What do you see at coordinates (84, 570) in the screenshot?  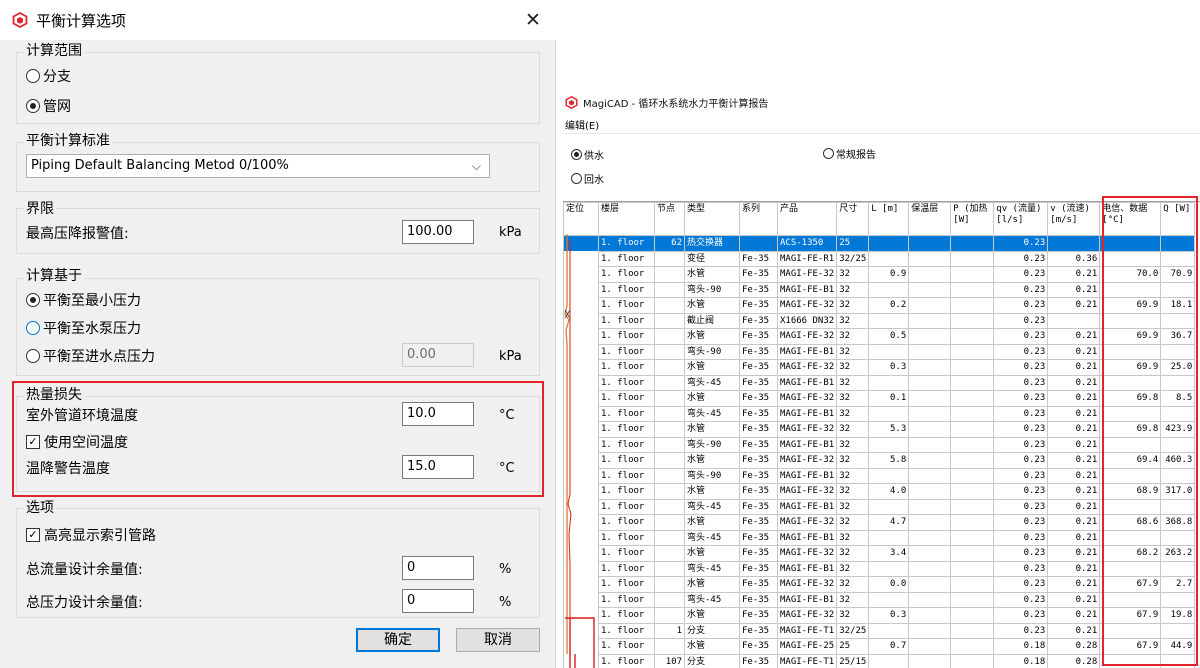 I see `flow-margin-label: 总流量设计余量值:` at bounding box center [84, 570].